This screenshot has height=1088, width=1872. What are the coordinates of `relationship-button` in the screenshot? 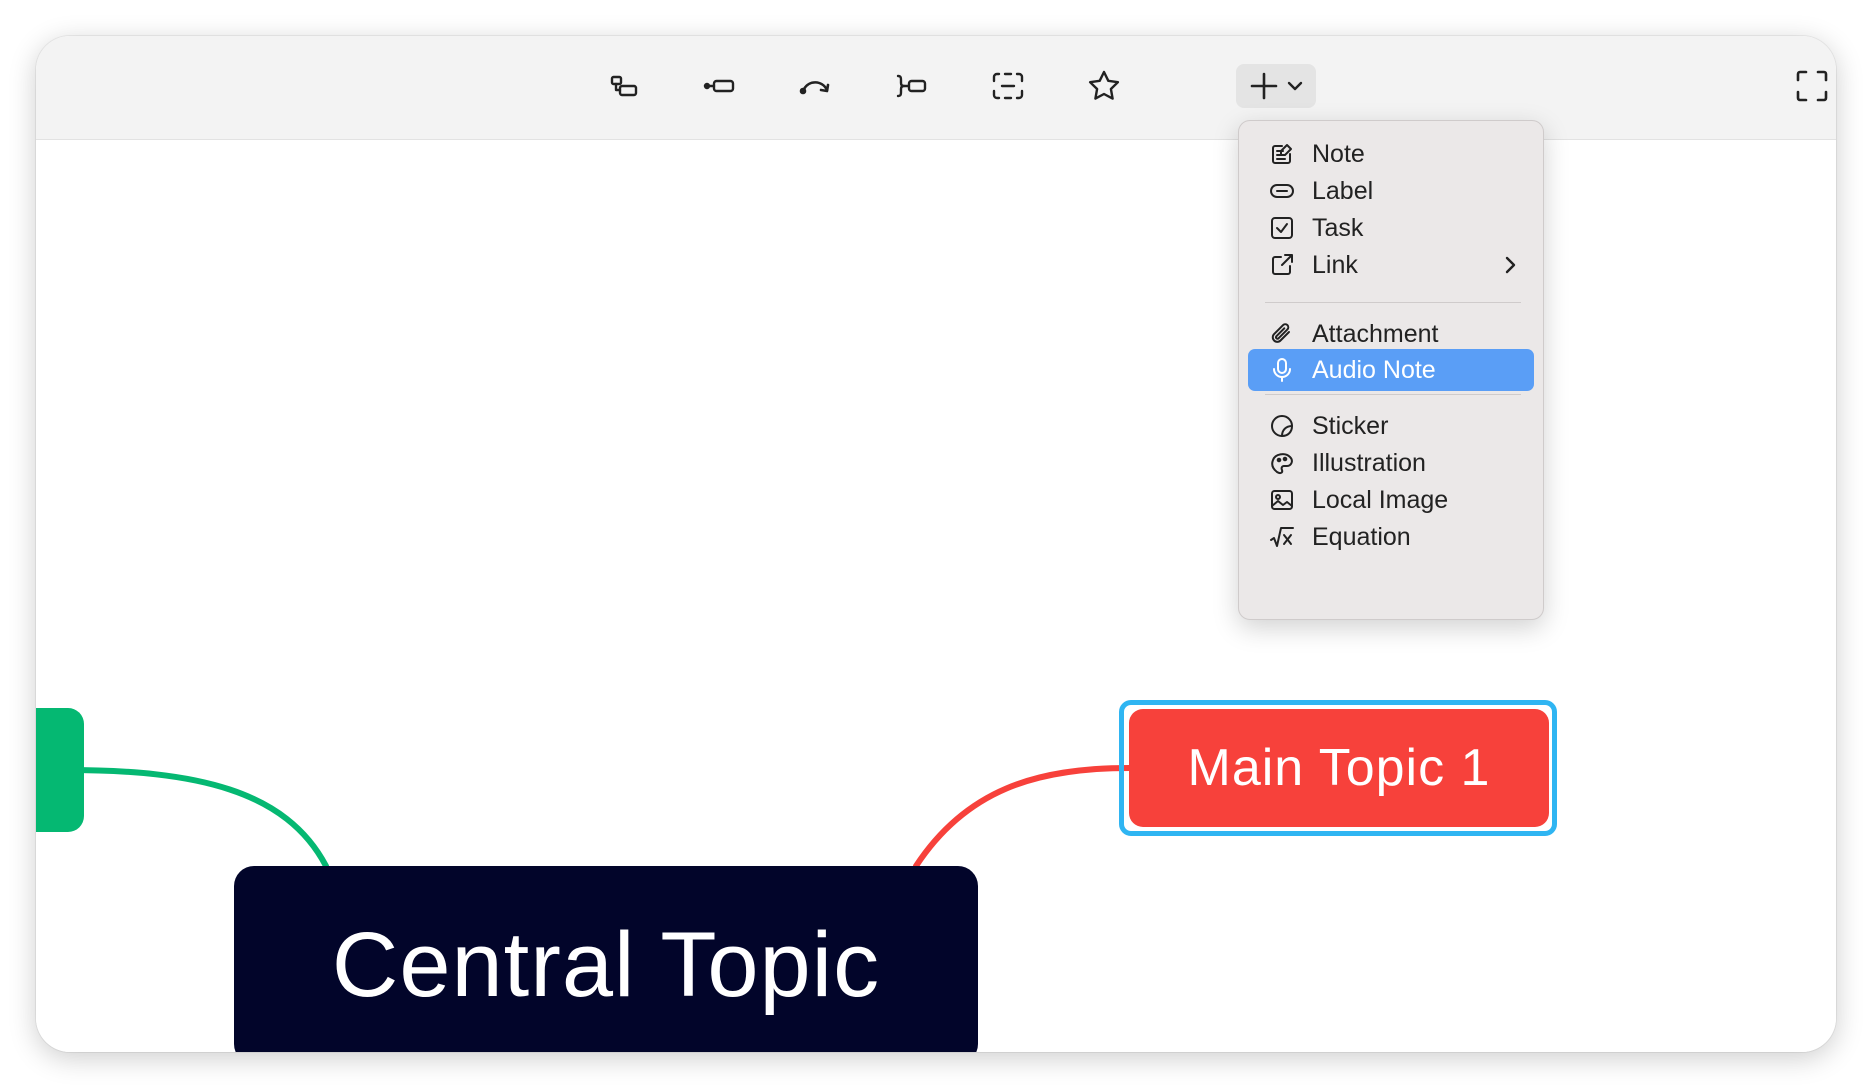 It's located at (816, 86).